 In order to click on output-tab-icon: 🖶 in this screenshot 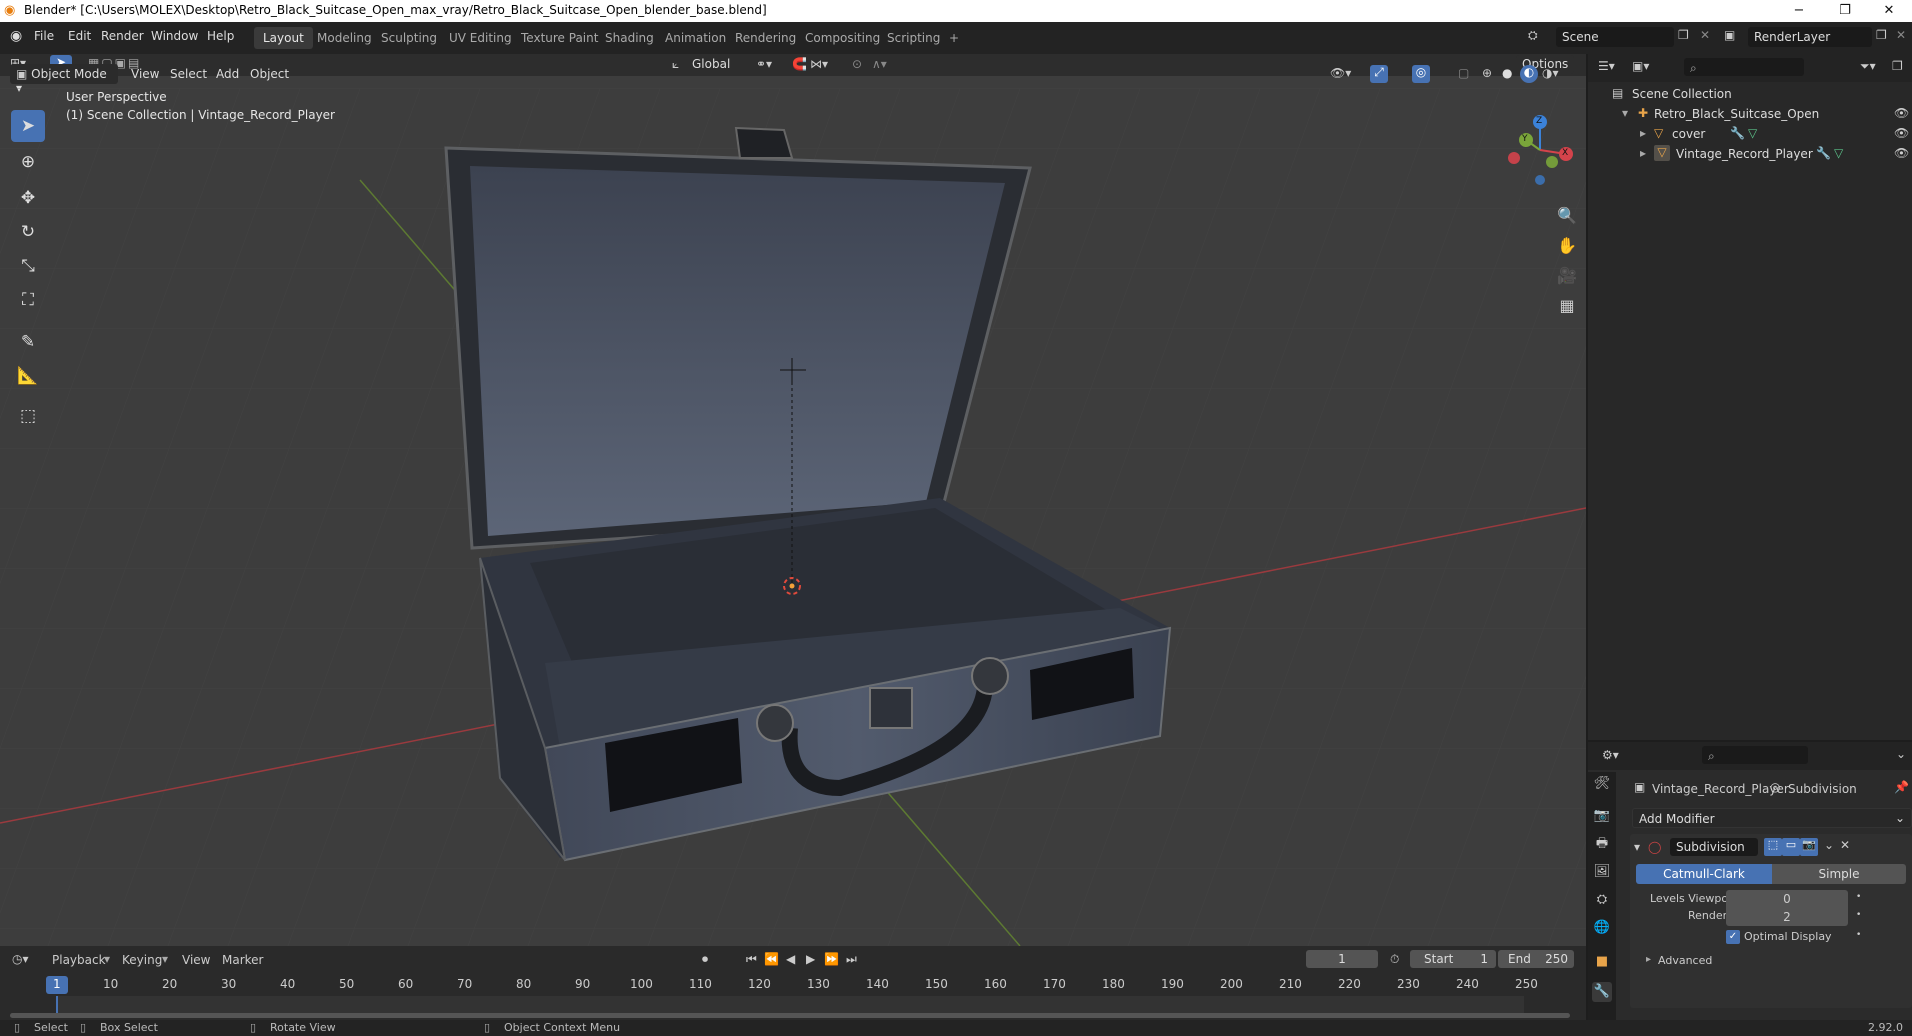, I will do `click(1602, 844)`.